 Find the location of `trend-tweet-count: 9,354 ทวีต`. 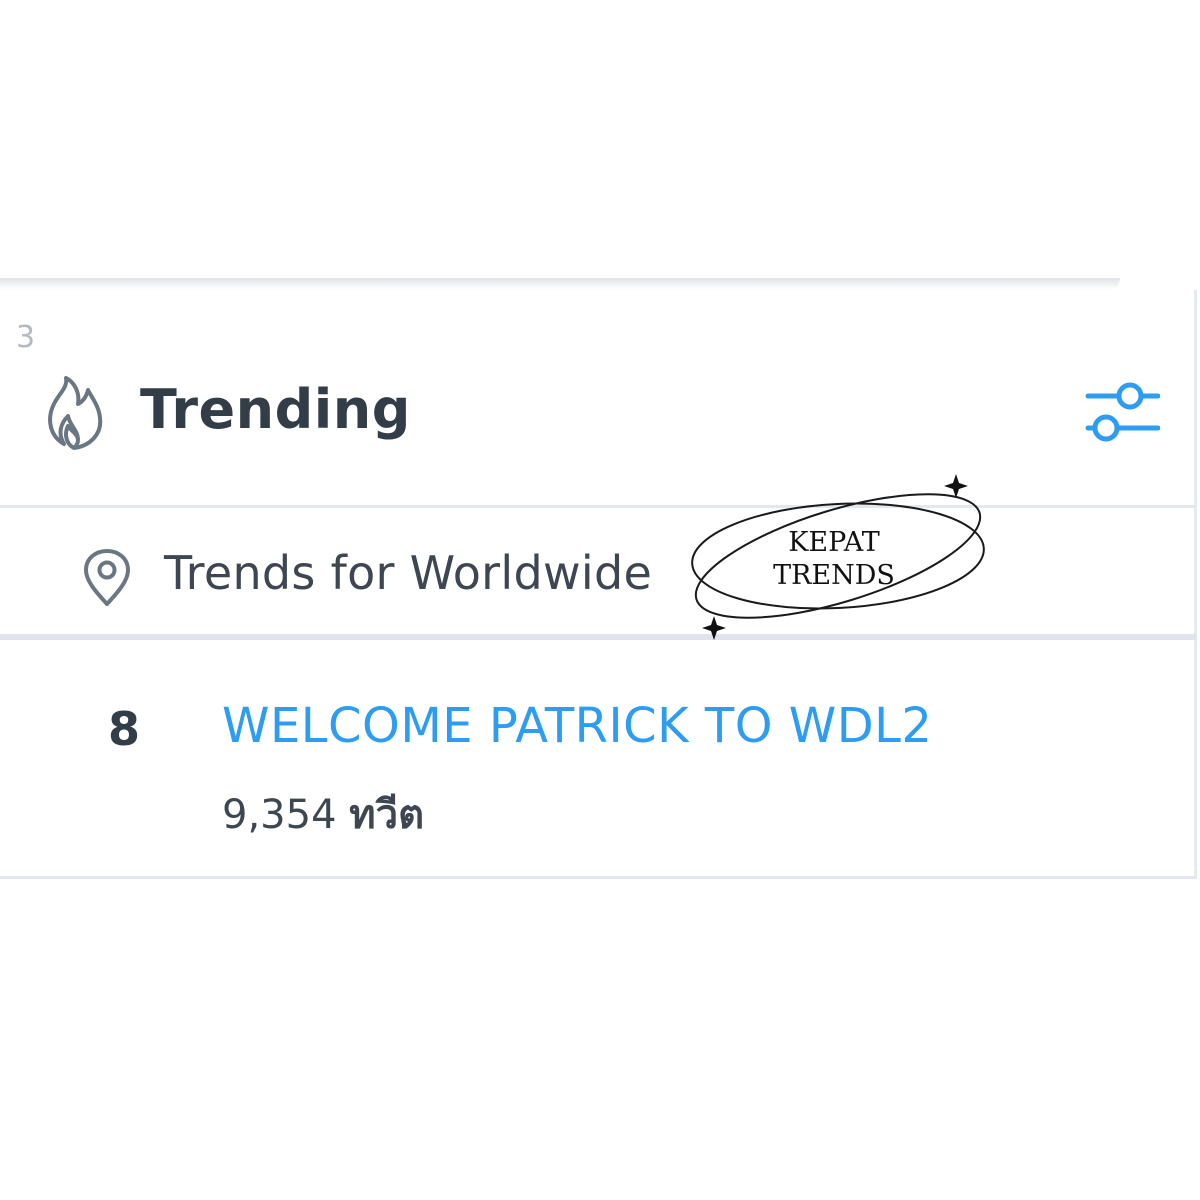

trend-tweet-count: 9,354 ทวีต is located at coordinates (323, 814).